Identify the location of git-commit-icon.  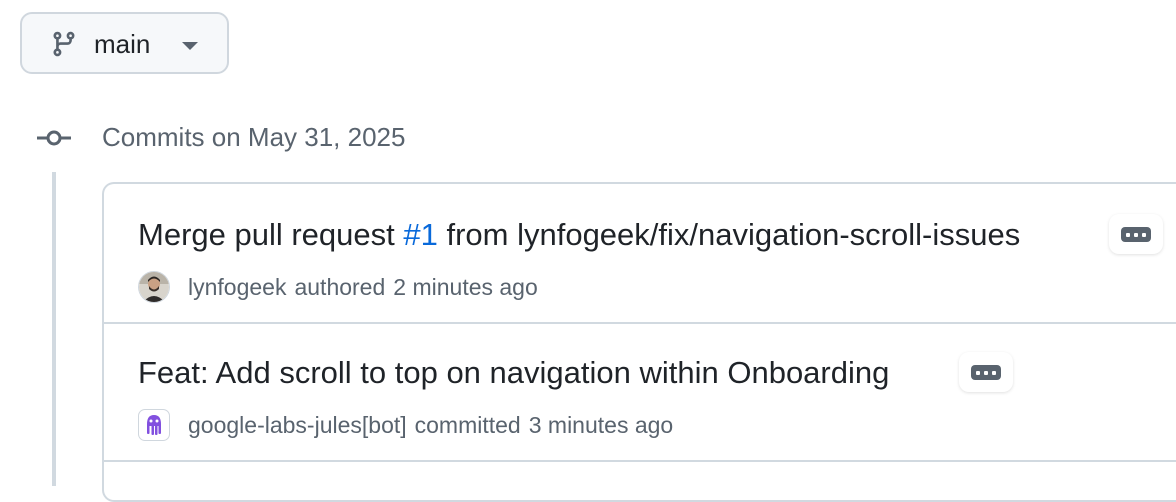
(54, 138).